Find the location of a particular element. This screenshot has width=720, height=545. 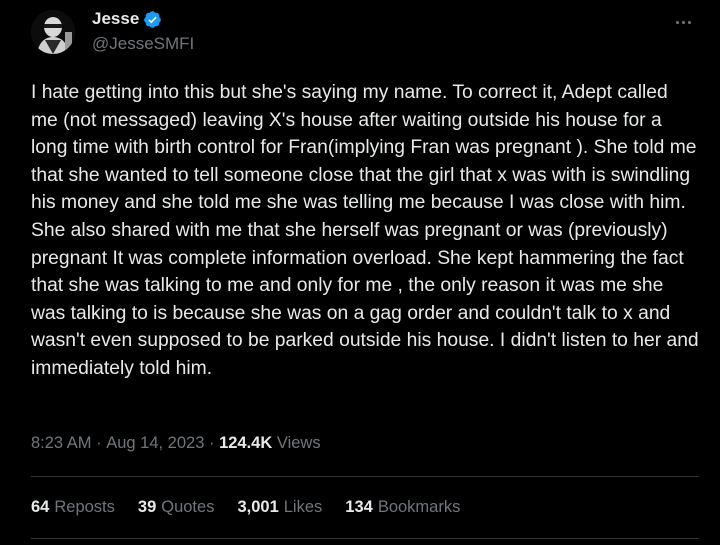

author-display-name: Jesse is located at coordinates (115, 19).